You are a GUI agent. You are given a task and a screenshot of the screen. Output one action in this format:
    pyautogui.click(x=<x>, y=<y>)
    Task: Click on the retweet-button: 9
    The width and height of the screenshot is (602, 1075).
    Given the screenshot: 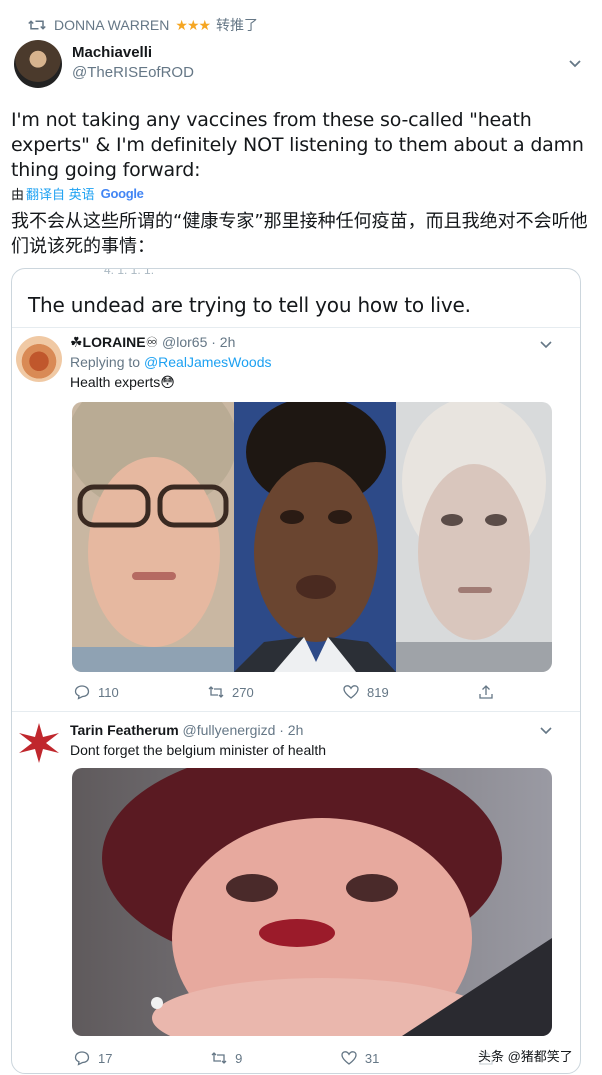 What is the action you would take?
    pyautogui.click(x=226, y=1058)
    